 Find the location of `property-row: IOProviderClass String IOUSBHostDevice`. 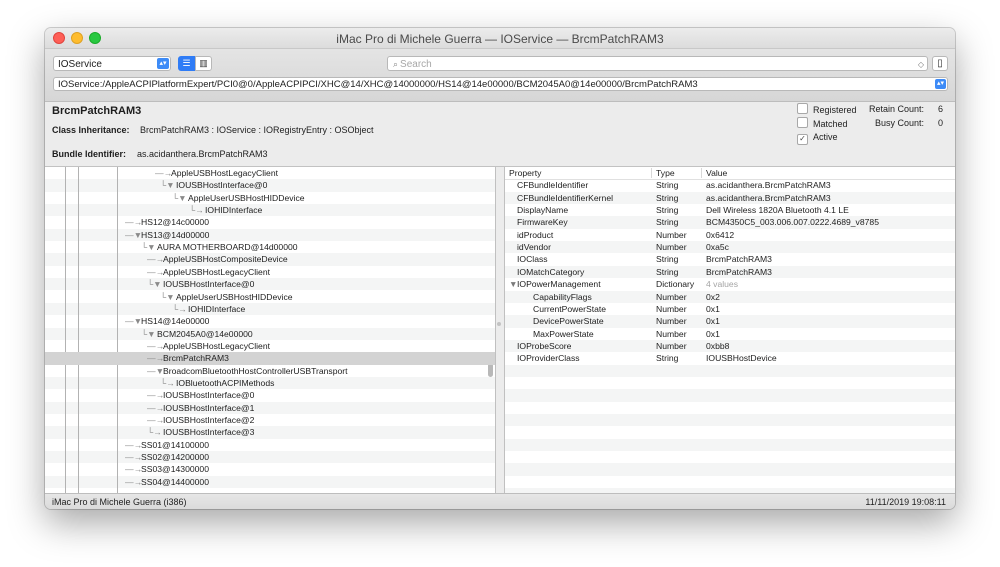

property-row: IOProviderClass String IOUSBHostDevice is located at coordinates (730, 358).